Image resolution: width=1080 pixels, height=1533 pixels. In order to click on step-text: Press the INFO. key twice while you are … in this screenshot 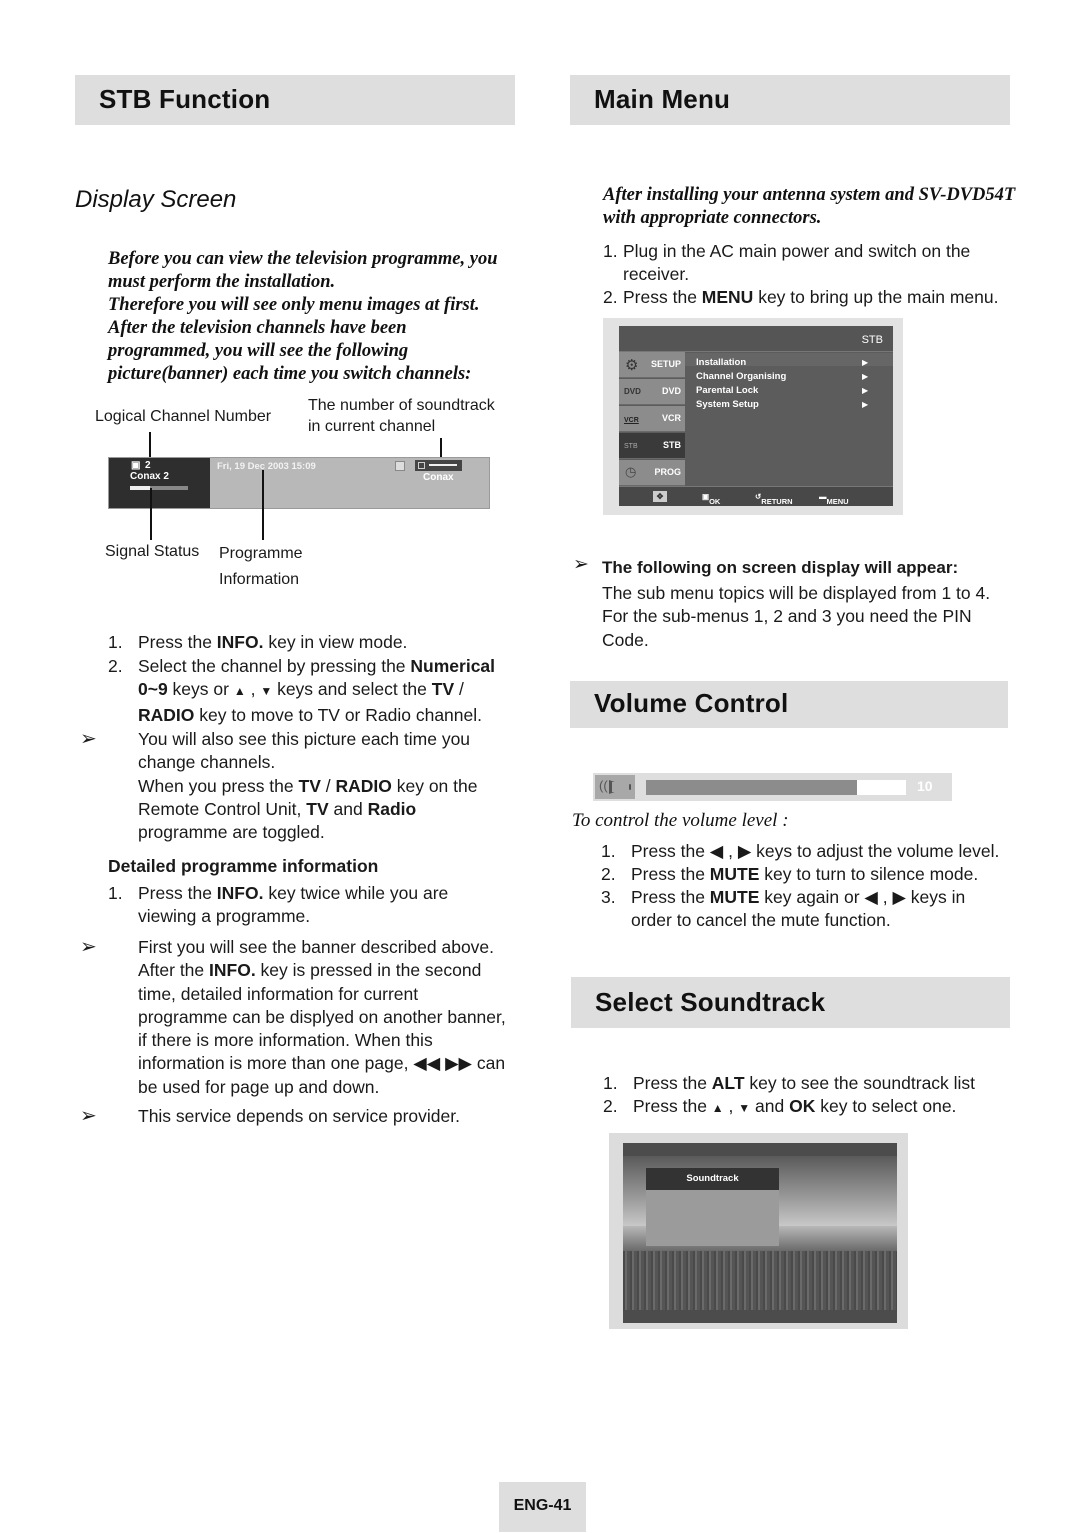, I will do `click(293, 905)`.